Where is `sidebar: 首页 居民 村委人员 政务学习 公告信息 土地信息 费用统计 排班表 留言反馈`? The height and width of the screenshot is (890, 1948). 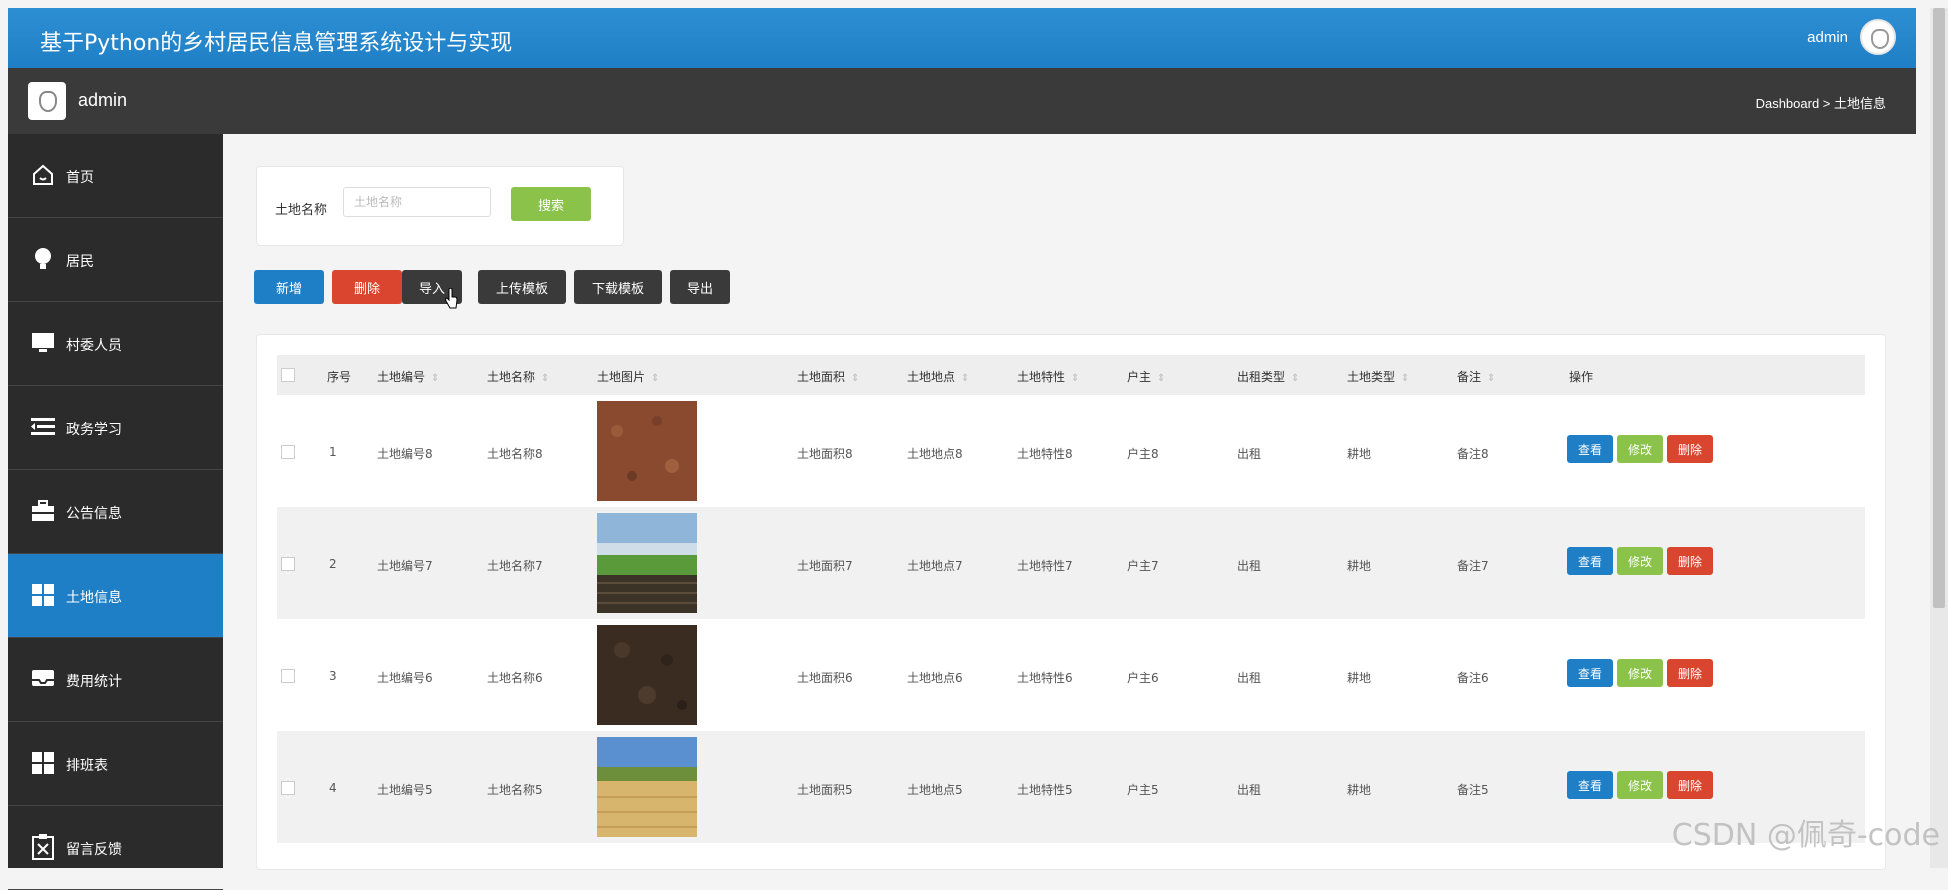 sidebar: 首页 居民 村委人员 政务学习 公告信息 土地信息 费用统计 排班表 留言反馈 is located at coordinates (115, 512).